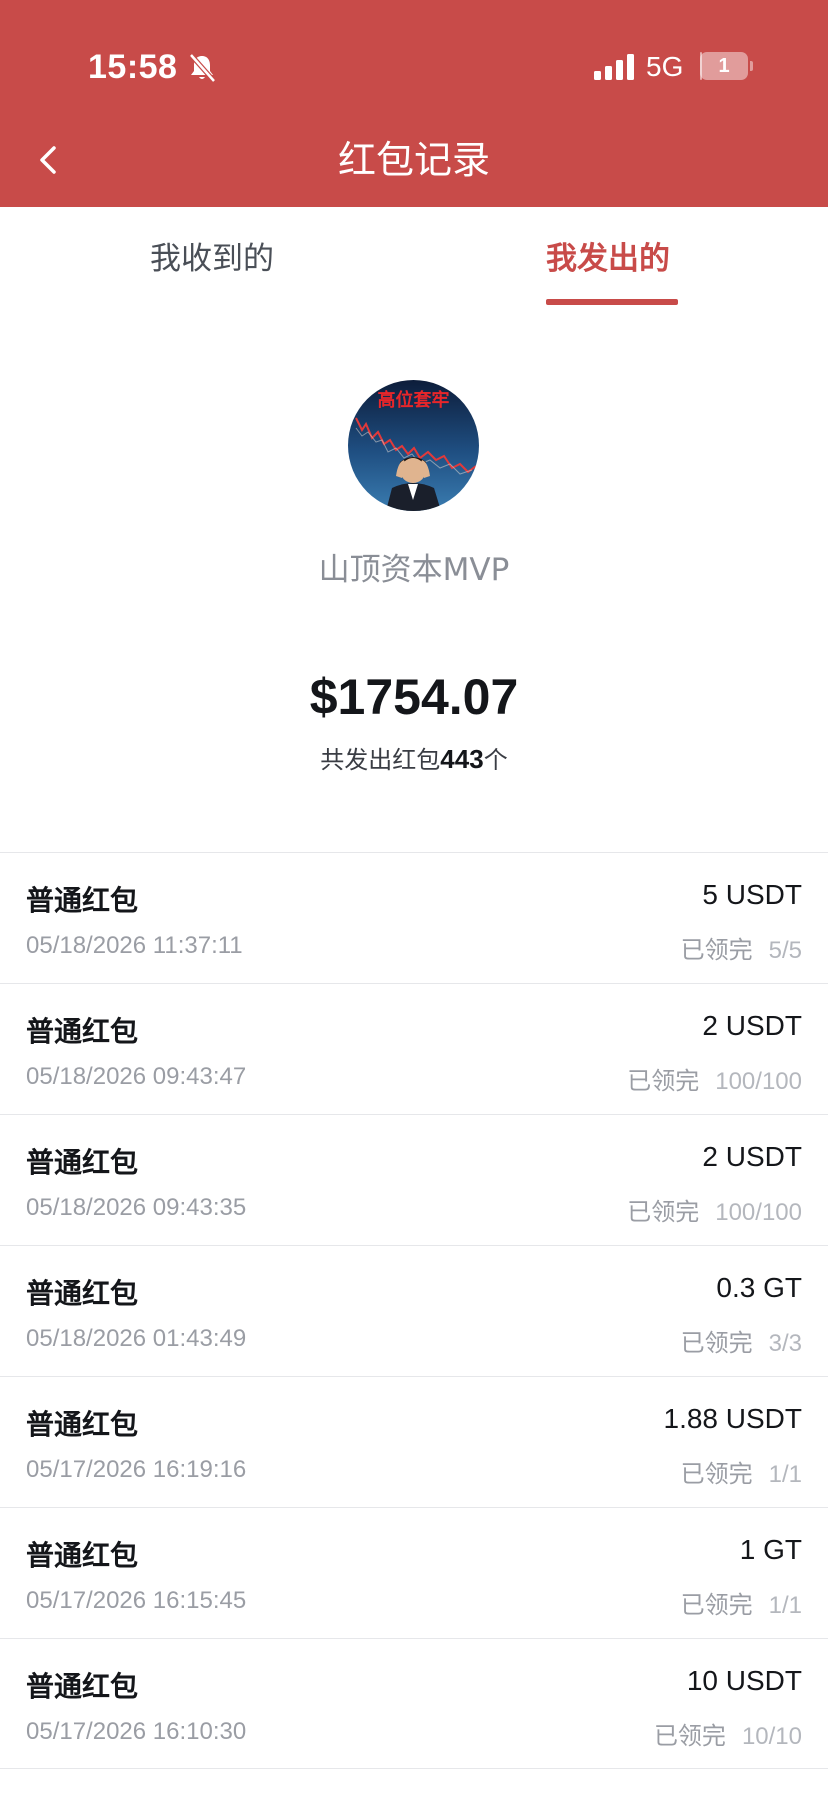  Describe the element at coordinates (785, 950) in the screenshot. I see `record-claimed-count: 5/5` at that location.